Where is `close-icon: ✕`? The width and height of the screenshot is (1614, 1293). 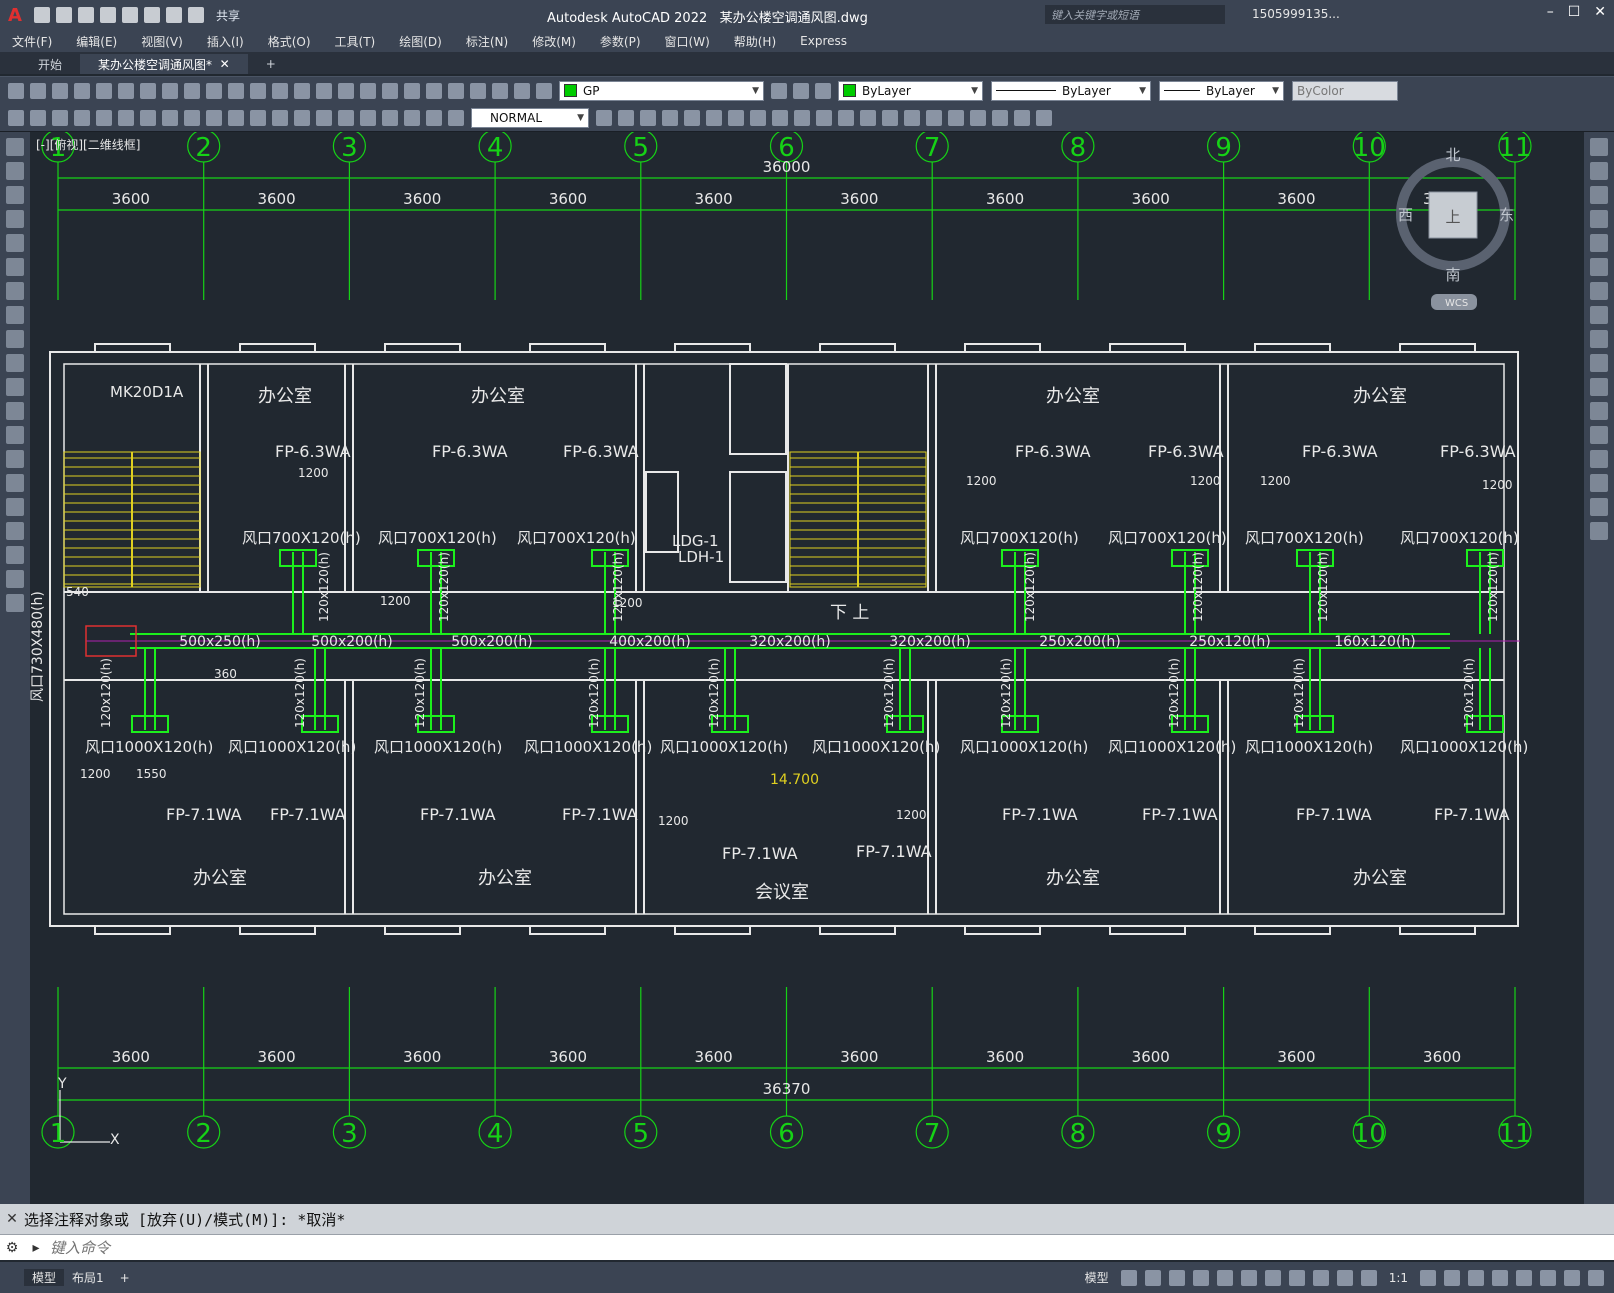 close-icon: ✕ is located at coordinates (1600, 12).